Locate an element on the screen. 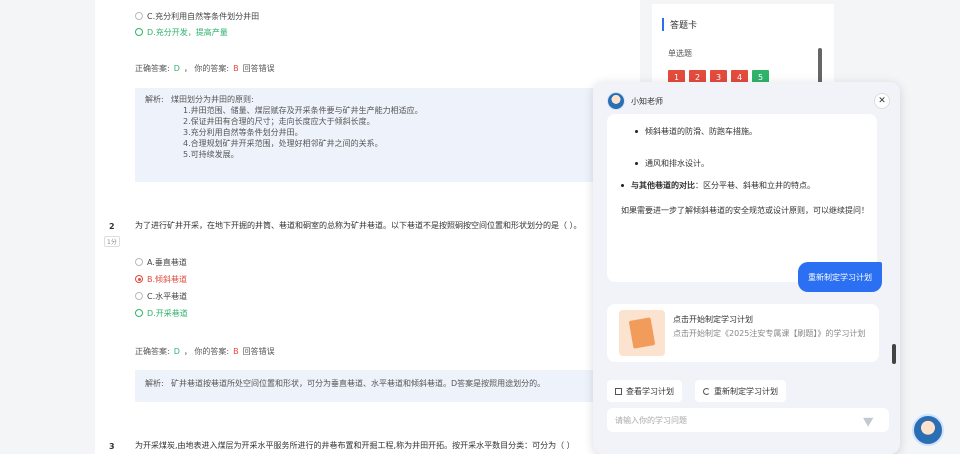 This screenshot has height=454, width=960. view-plan-button: 查看学习计划 is located at coordinates (644, 391).